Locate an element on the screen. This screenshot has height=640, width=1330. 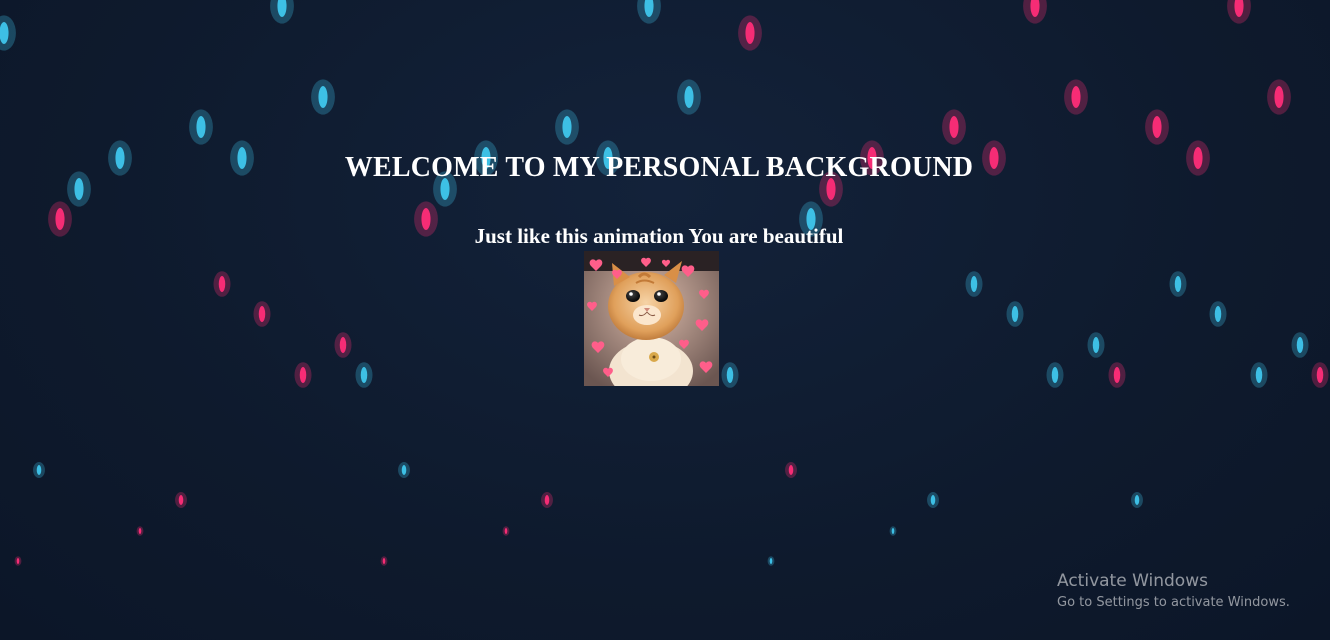
cat-photo is located at coordinates (651, 318).